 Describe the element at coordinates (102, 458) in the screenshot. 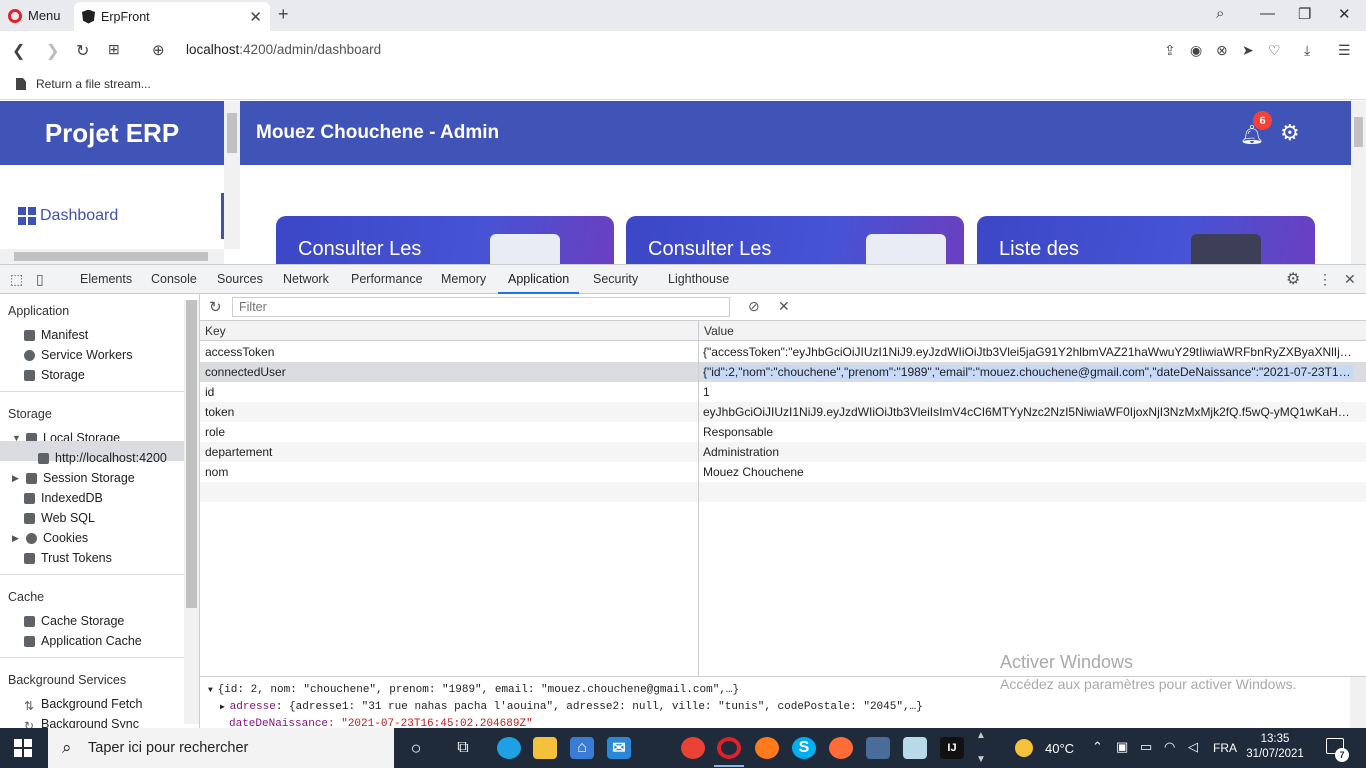

I see `sidebar-item-localhost-origin: http://localhost:4200` at that location.